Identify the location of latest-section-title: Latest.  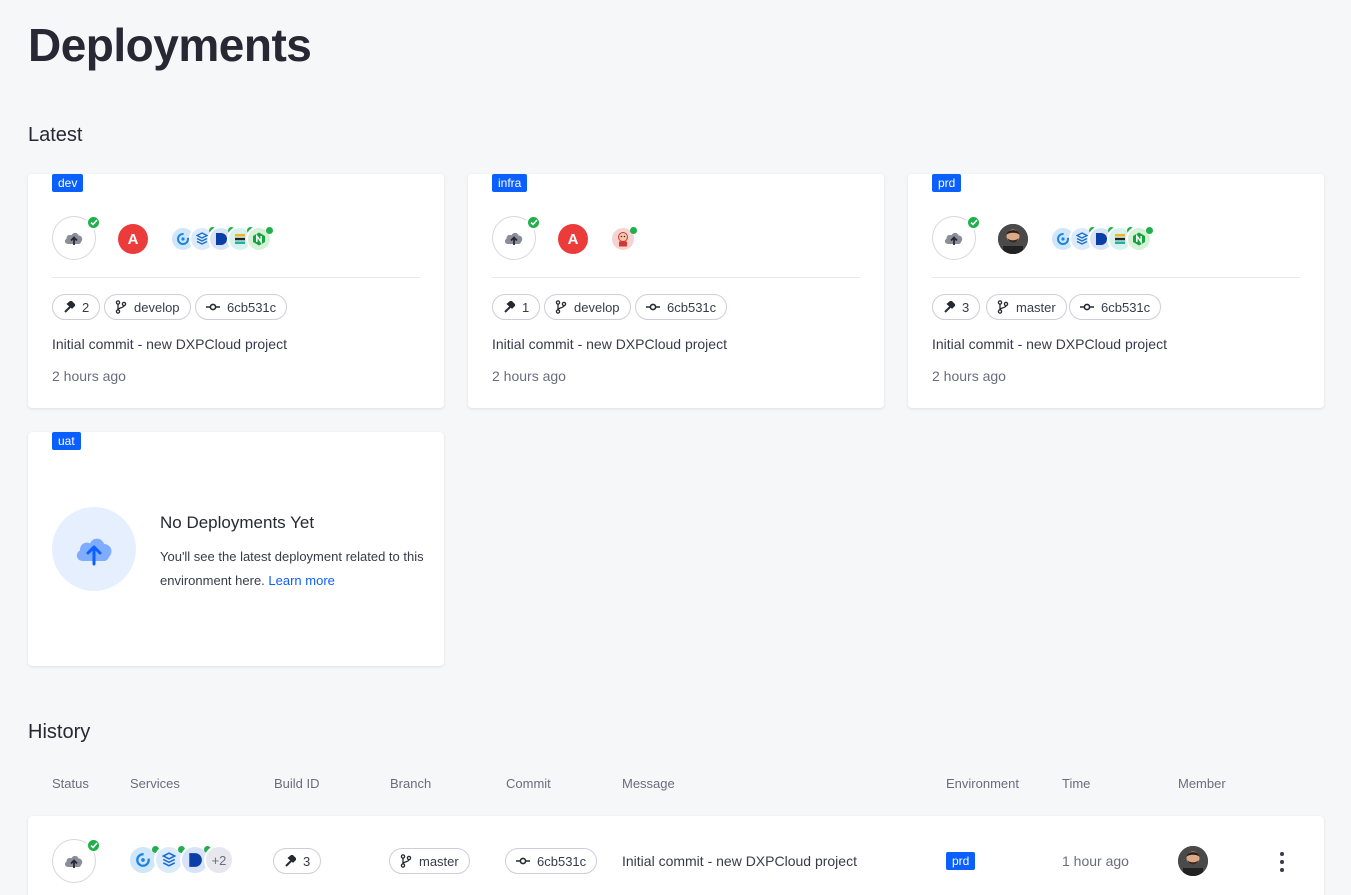
(55, 135).